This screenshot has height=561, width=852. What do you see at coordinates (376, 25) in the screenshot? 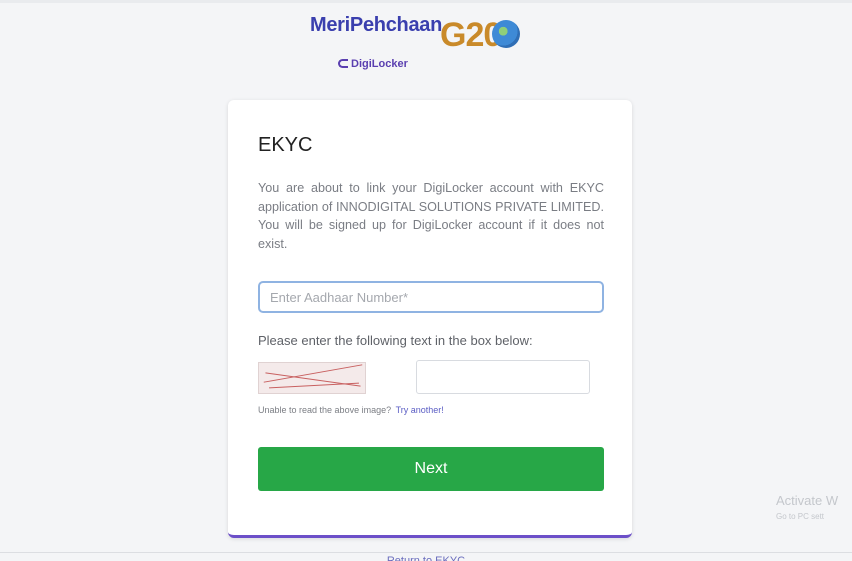
I see `meripehchaan-logo: MeriPehchaan` at bounding box center [376, 25].